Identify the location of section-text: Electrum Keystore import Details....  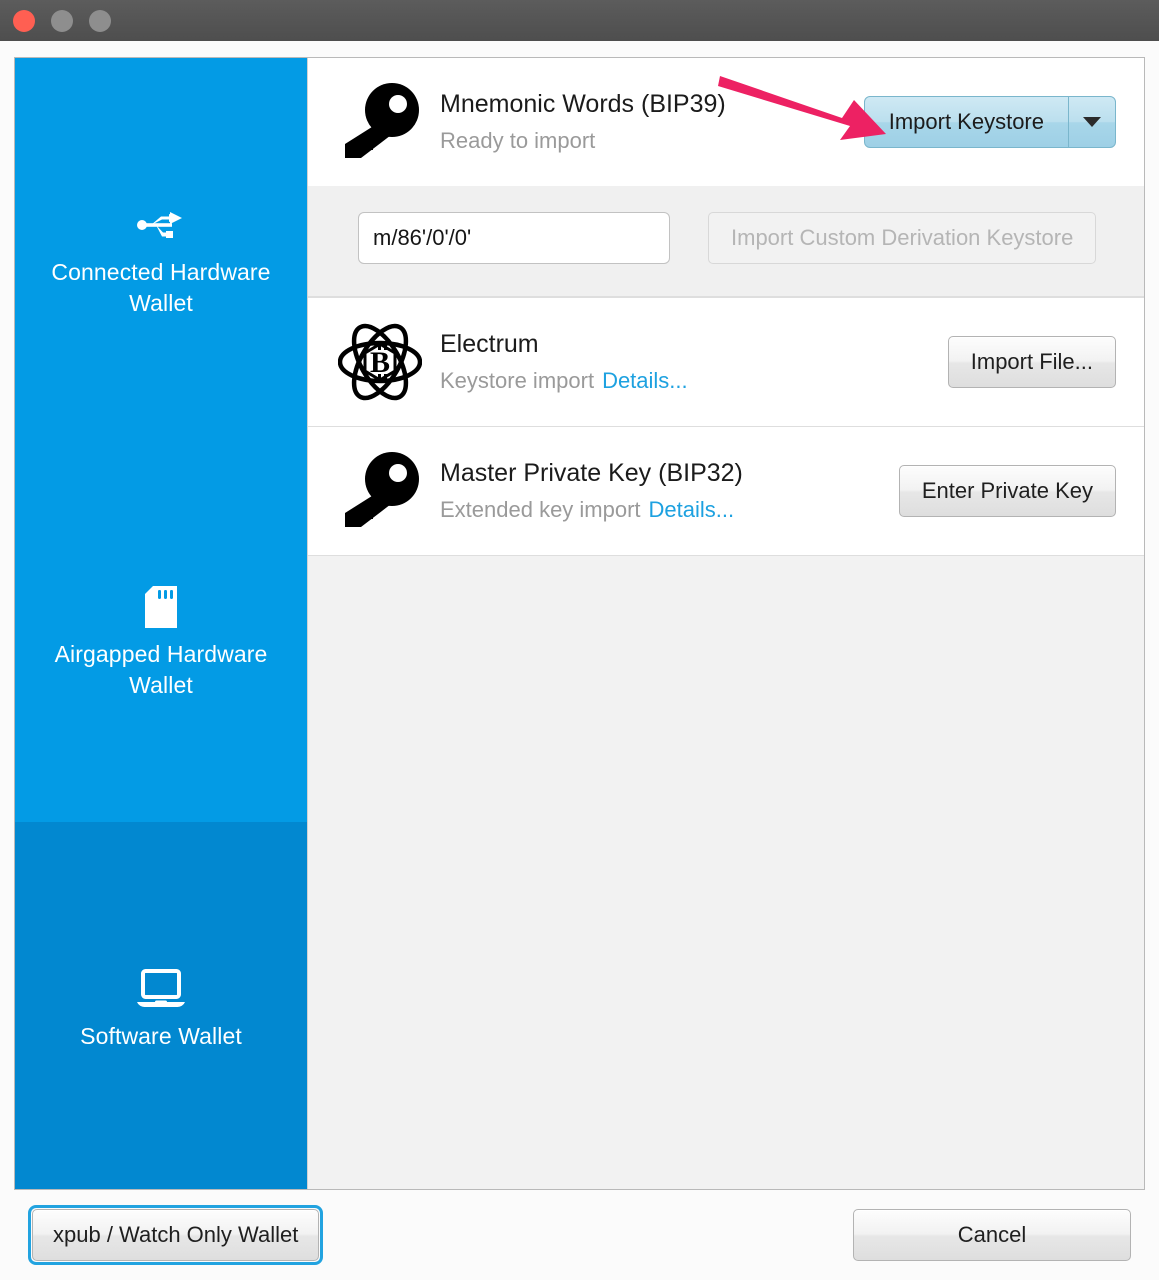
(687, 362).